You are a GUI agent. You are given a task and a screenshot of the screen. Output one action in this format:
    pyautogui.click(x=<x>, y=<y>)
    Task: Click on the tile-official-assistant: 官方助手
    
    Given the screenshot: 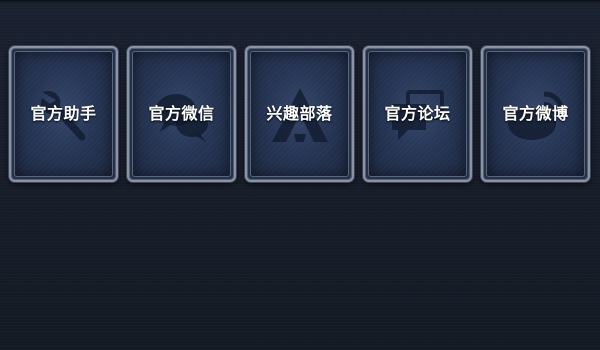 What is the action you would take?
    pyautogui.click(x=63, y=114)
    